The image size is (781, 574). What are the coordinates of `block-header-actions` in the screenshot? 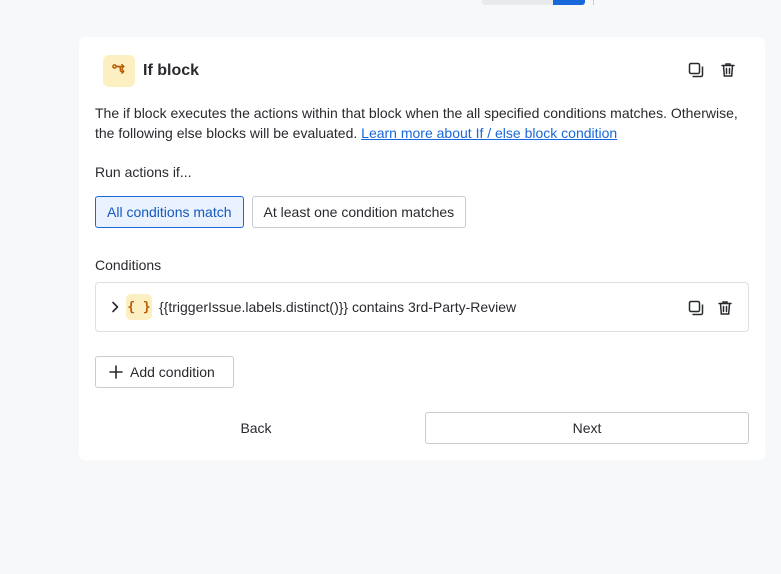 It's located at (712, 70).